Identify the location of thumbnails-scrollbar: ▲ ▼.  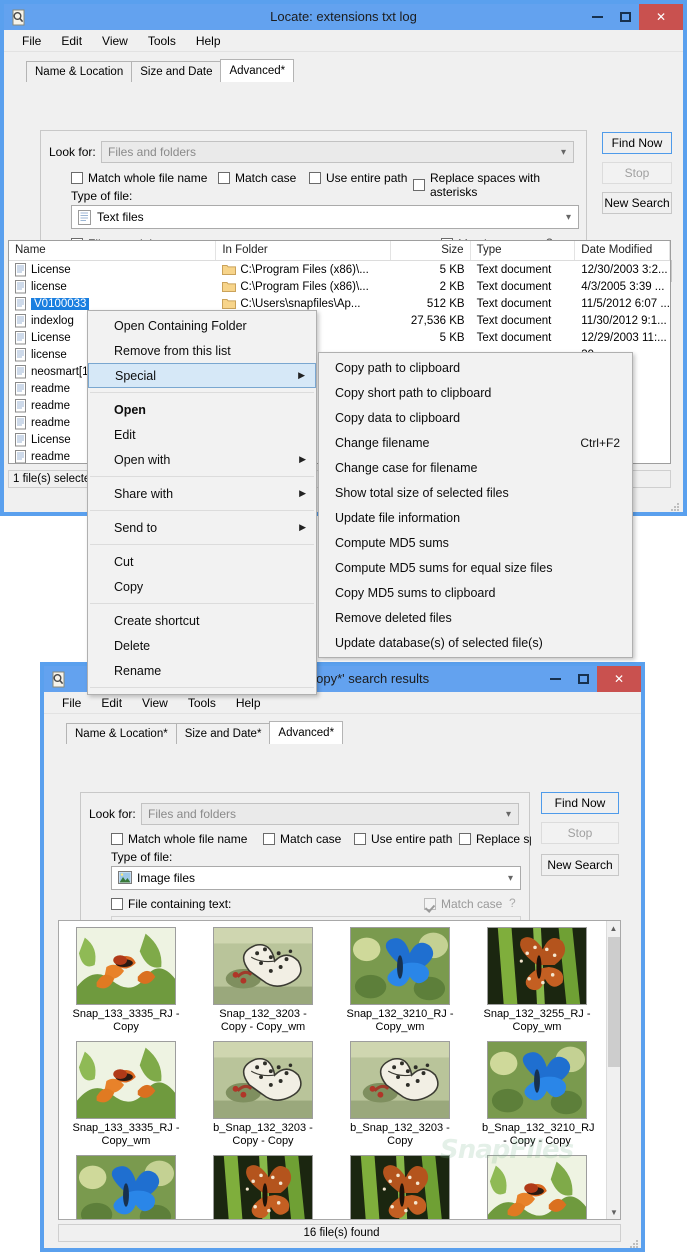
(613, 1070).